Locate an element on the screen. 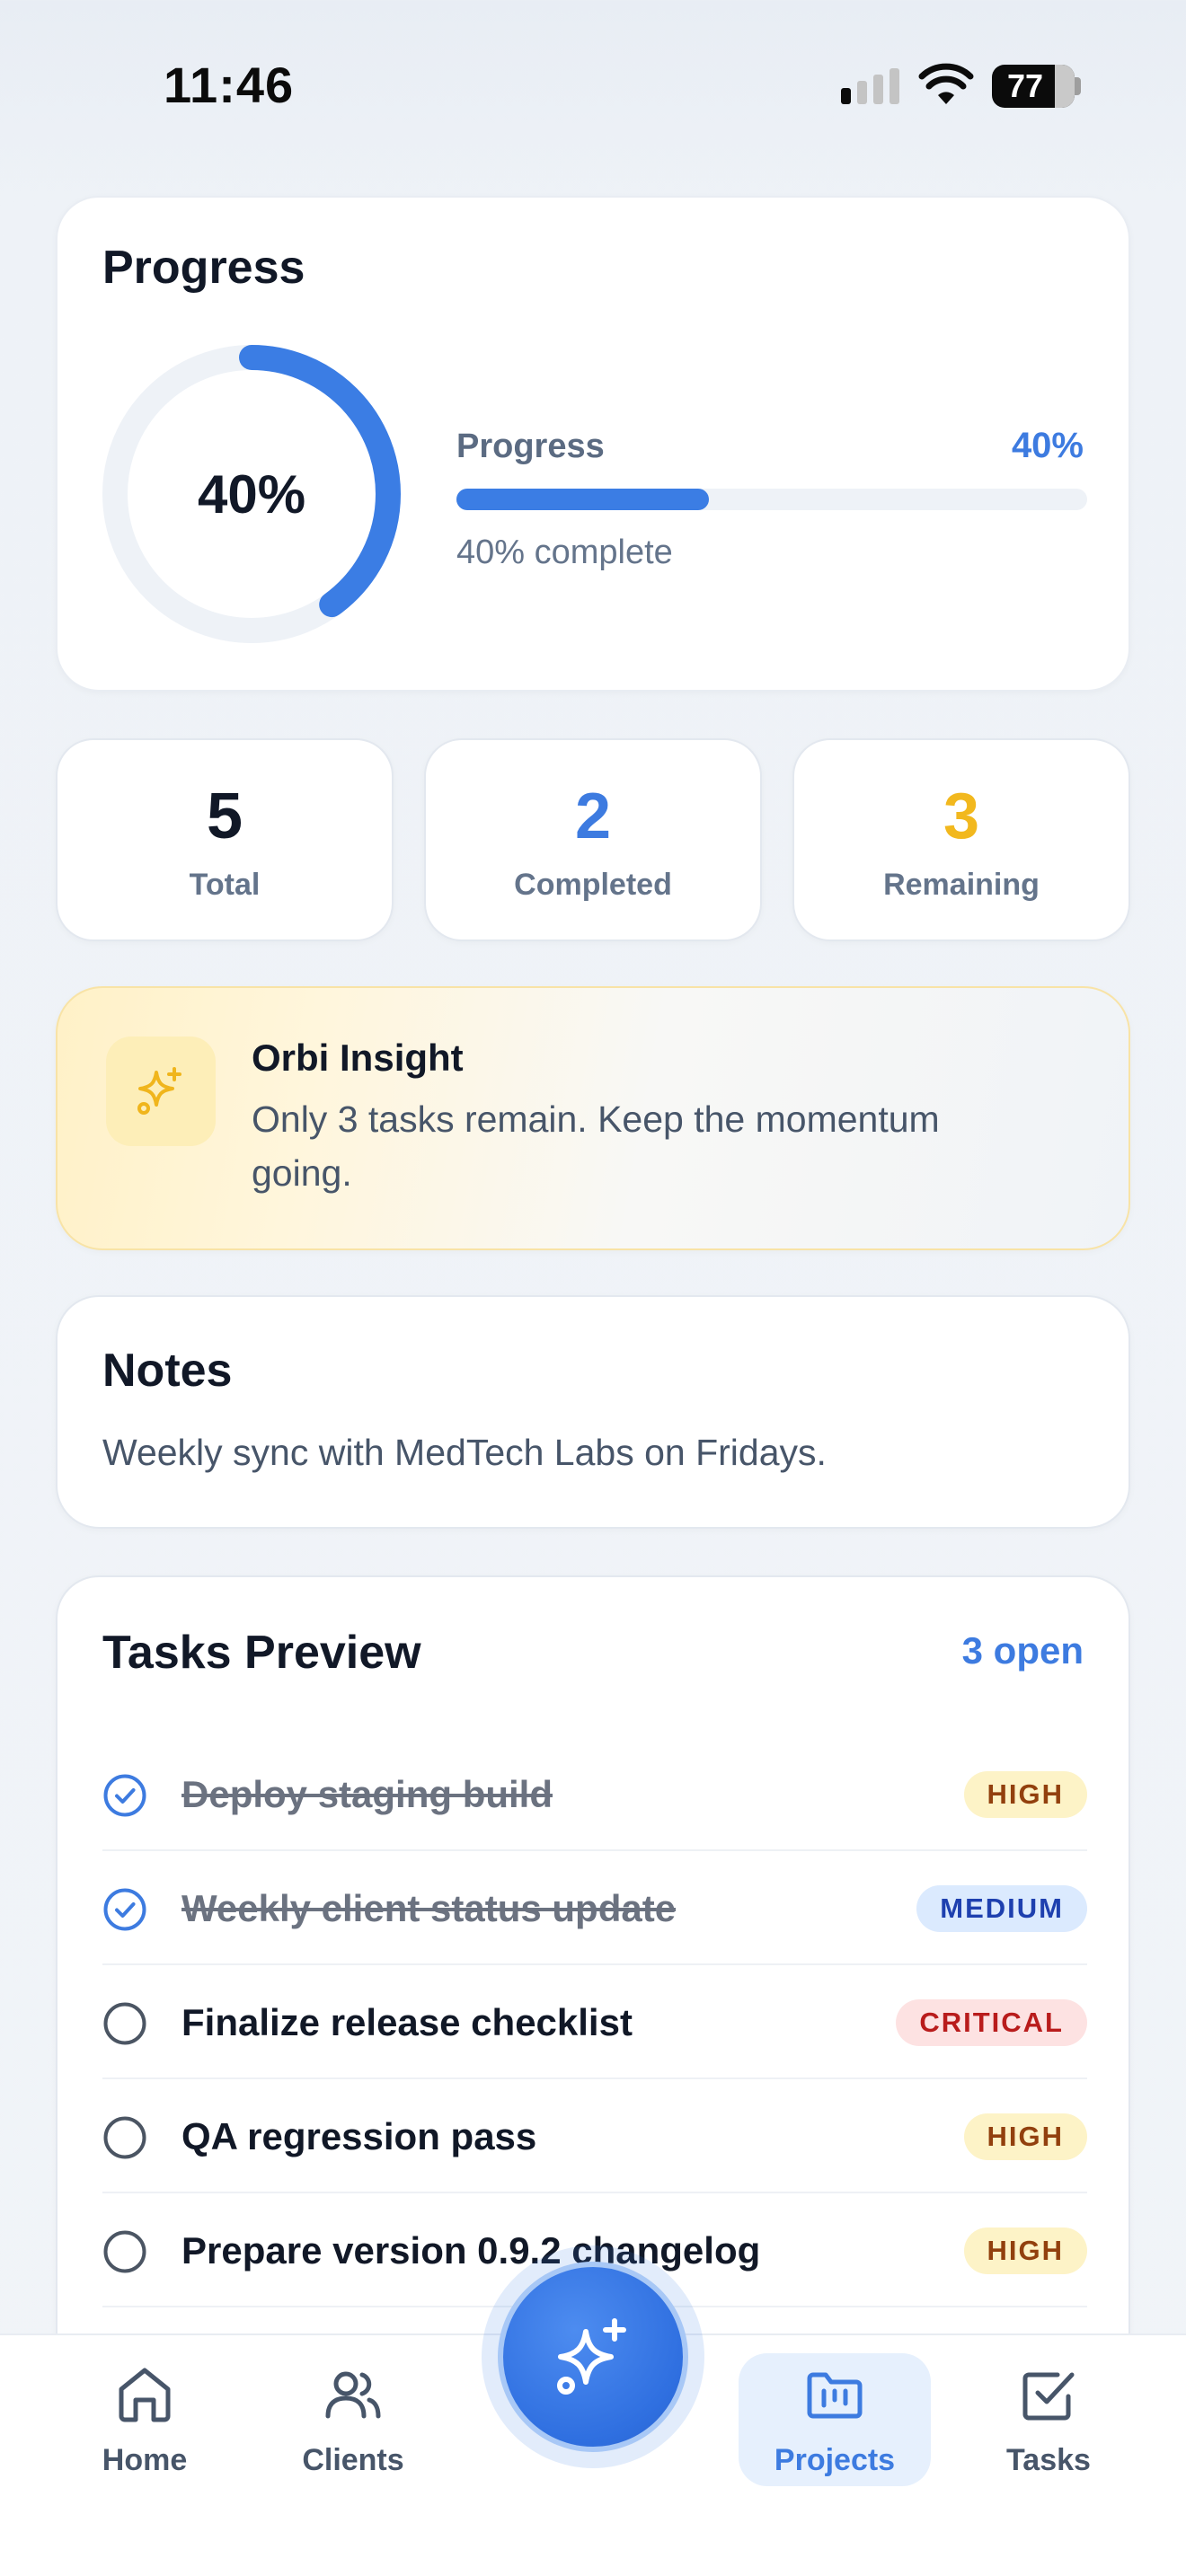  checkbox-icon is located at coordinates (1048, 2396).